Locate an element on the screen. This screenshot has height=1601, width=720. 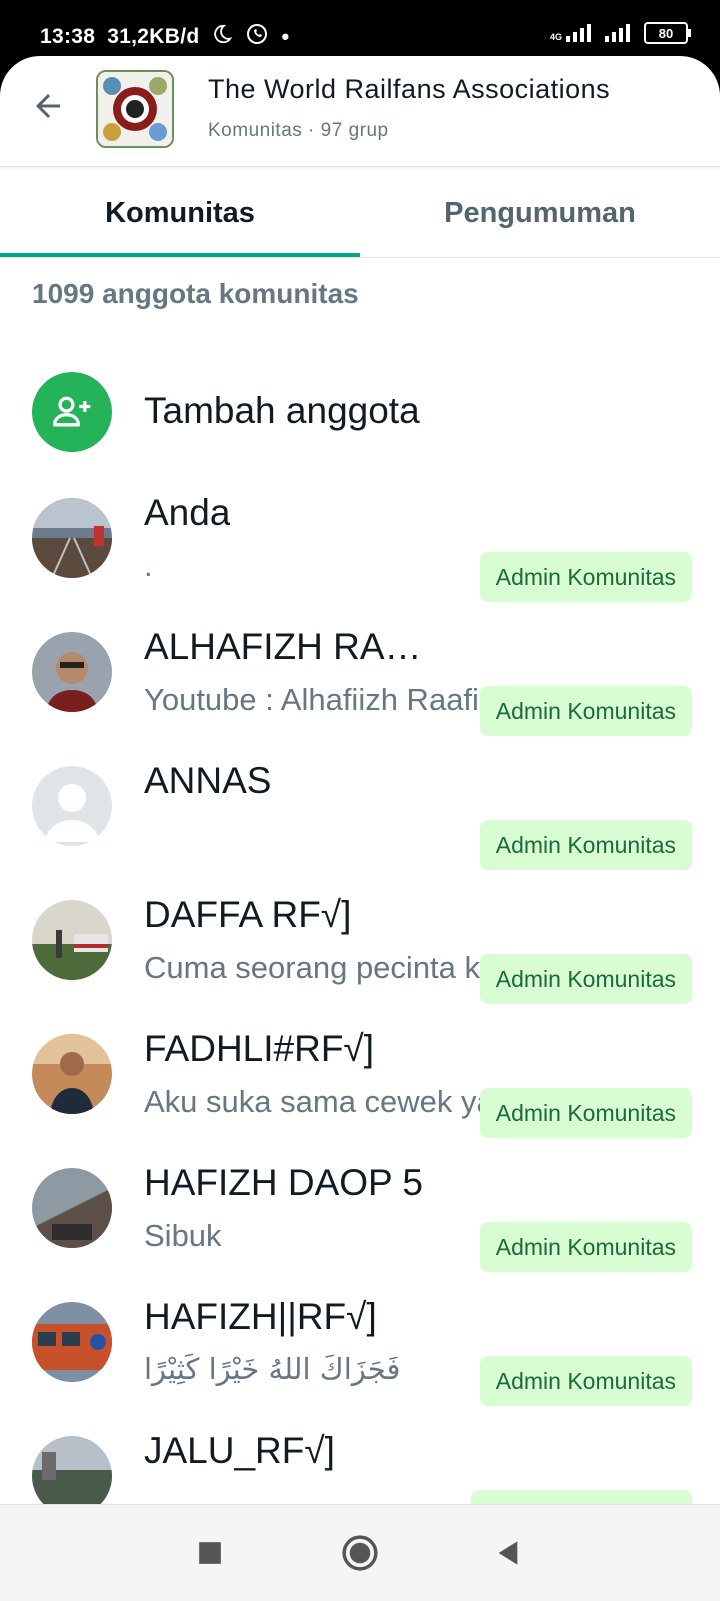
add-member-button is located at coordinates (72, 412).